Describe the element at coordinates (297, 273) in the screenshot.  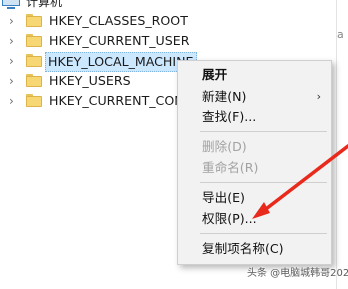
I see `watermark: 头条 @电脑城韩哥2020` at that location.